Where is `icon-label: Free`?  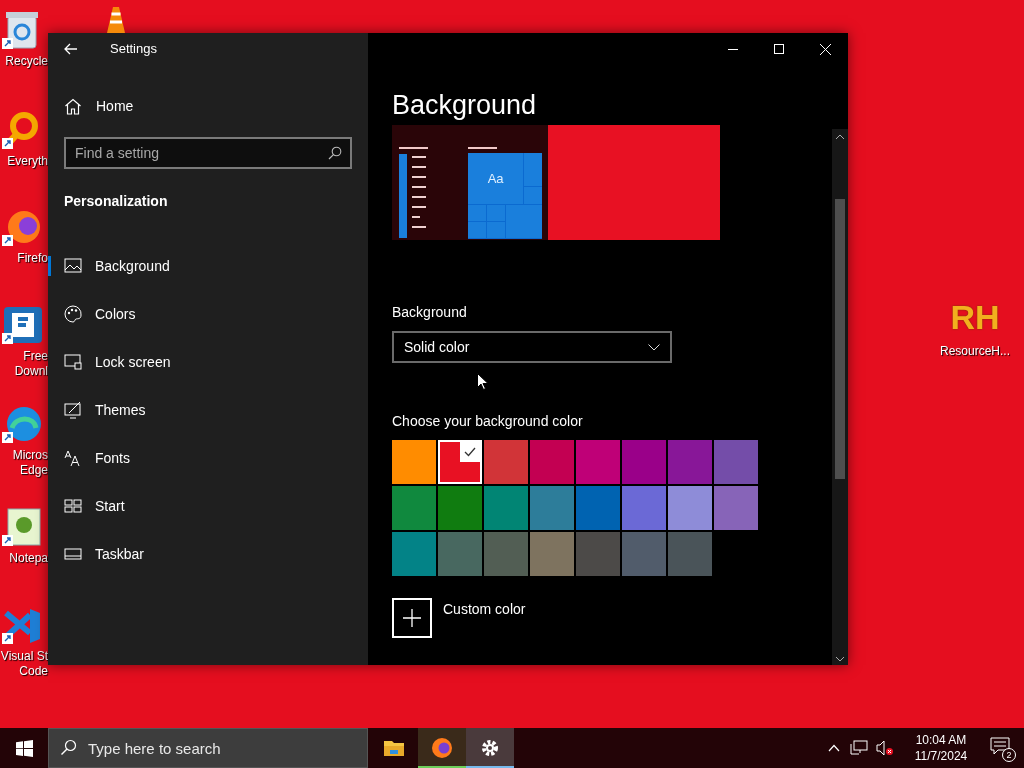
icon-label: Free is located at coordinates (35, 356).